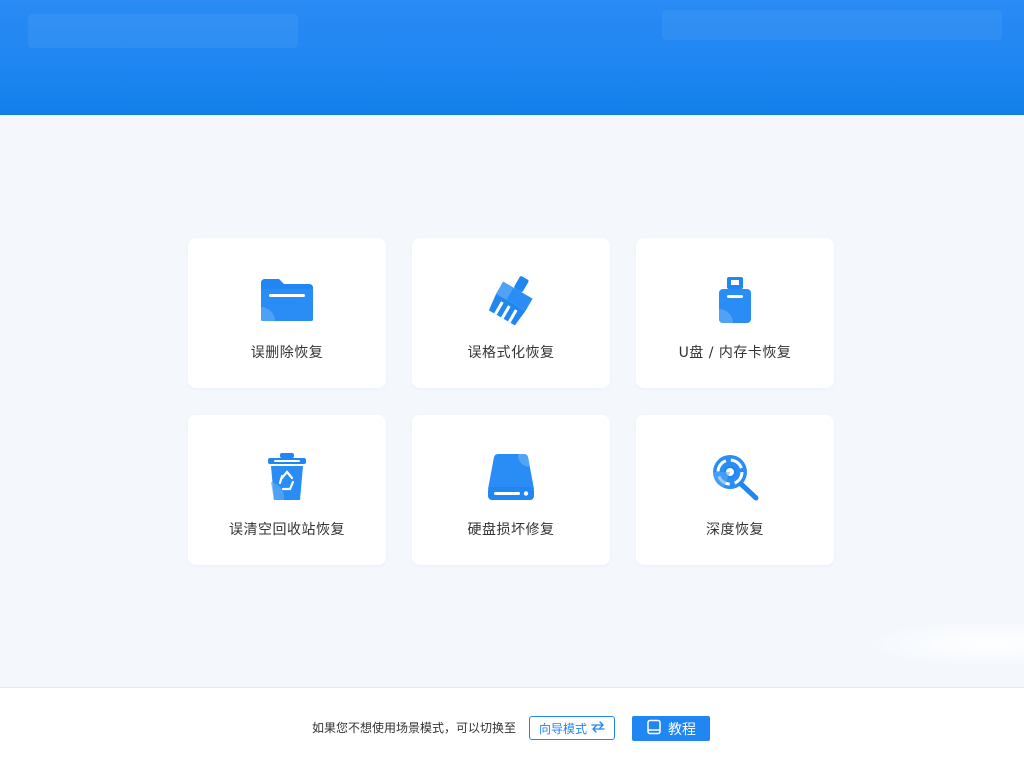 The width and height of the screenshot is (1024, 768). What do you see at coordinates (735, 477) in the screenshot?
I see `deep-search-icon` at bounding box center [735, 477].